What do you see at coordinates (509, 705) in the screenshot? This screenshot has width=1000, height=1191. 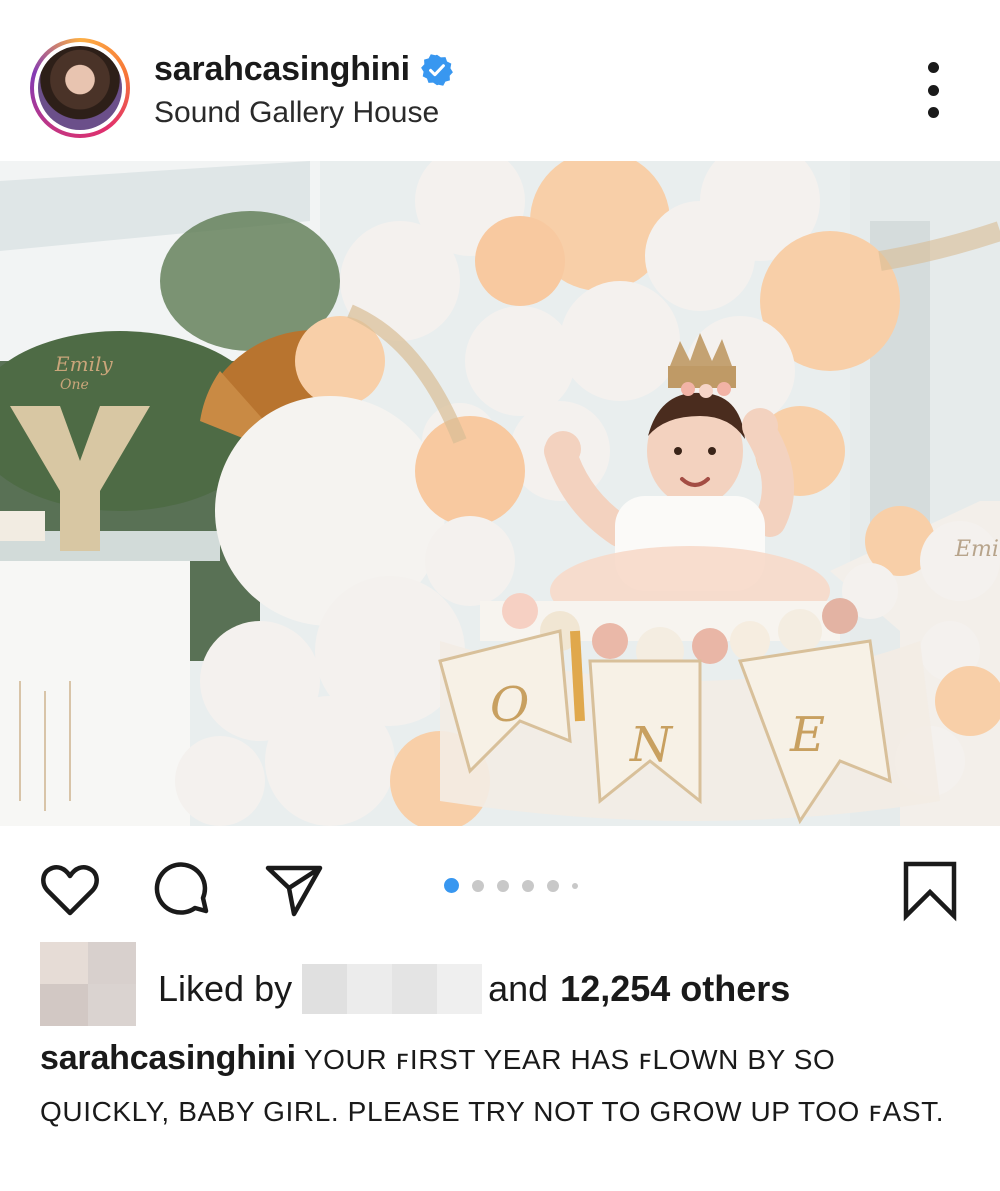 I see `banner-letter-o: O` at bounding box center [509, 705].